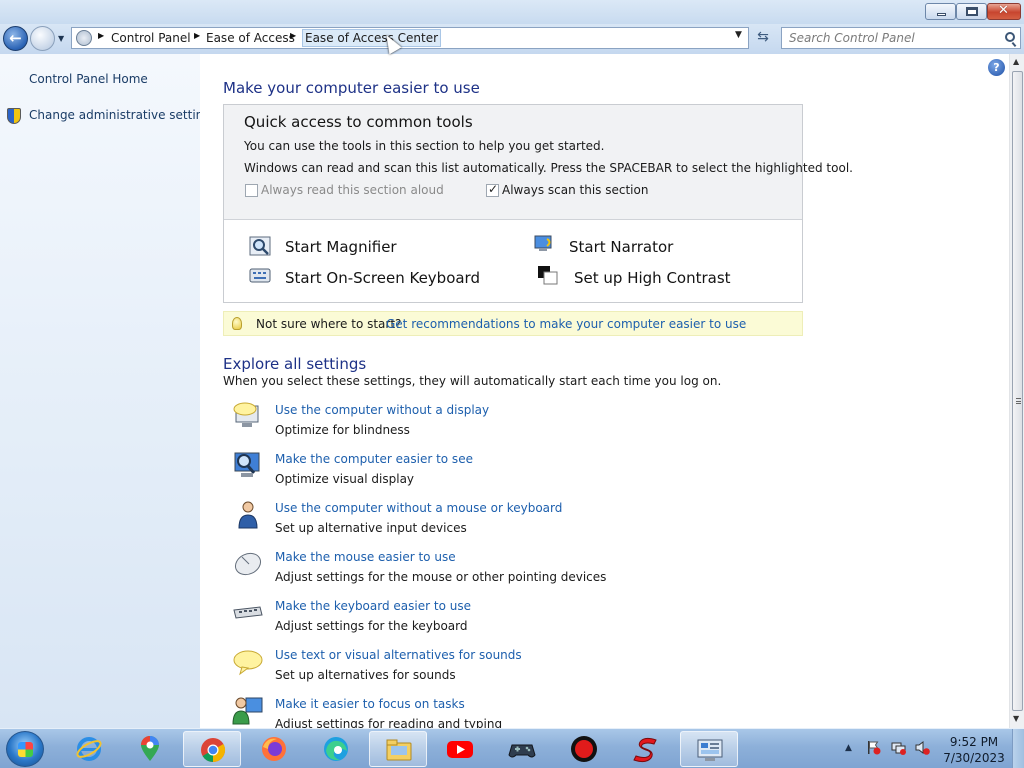 Image resolution: width=1024 pixels, height=768 pixels. I want to click on taskbar-youtube, so click(460, 749).